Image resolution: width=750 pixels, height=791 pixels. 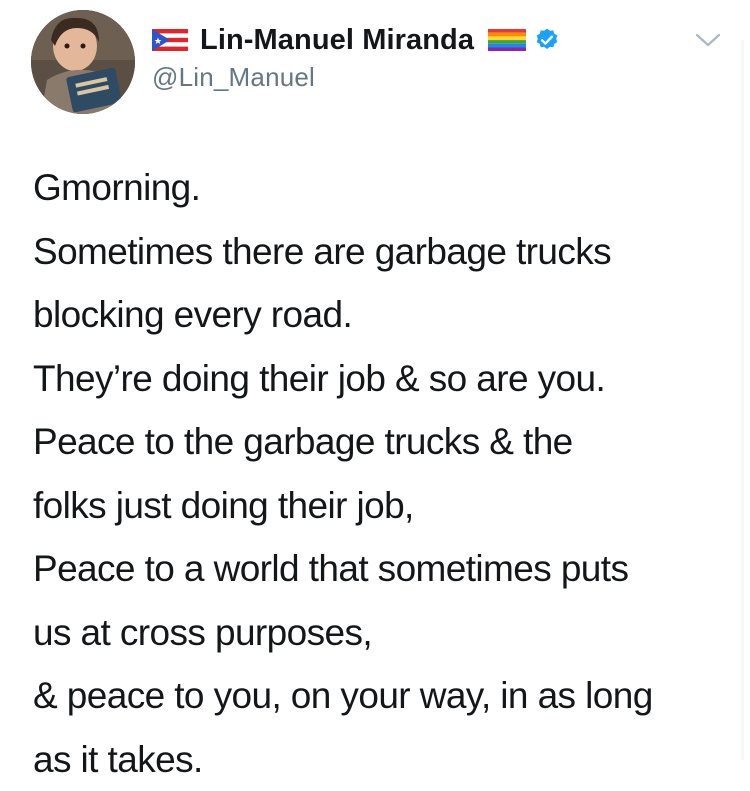 I want to click on chevron-down-icon, so click(x=708, y=40).